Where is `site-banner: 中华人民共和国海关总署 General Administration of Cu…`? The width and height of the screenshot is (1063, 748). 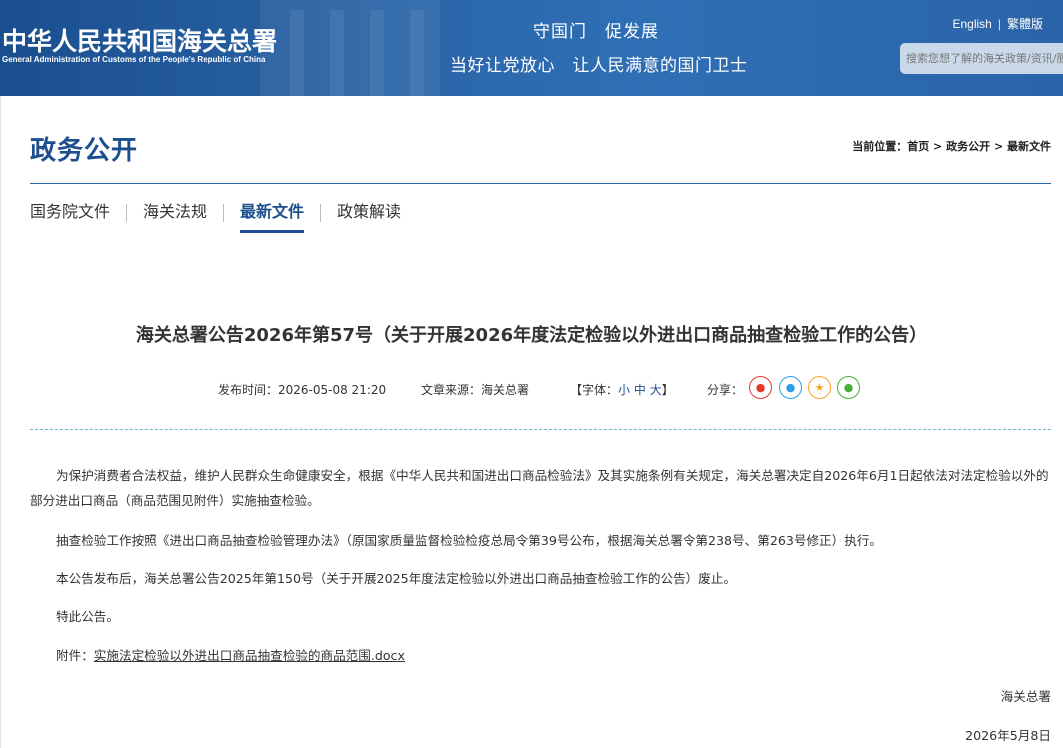 site-banner: 中华人民共和国海关总署 General Administration of Cu… is located at coordinates (531, 48).